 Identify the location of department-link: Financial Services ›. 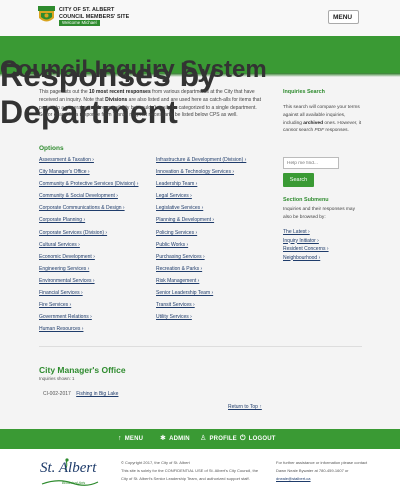
(61, 293).